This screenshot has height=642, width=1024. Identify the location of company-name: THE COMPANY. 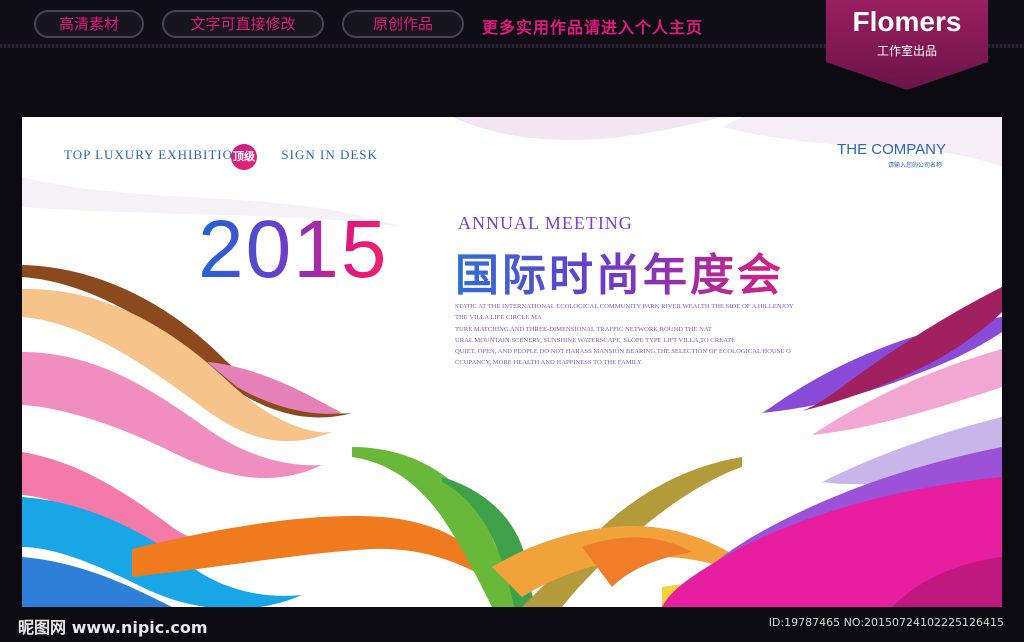
(891, 149).